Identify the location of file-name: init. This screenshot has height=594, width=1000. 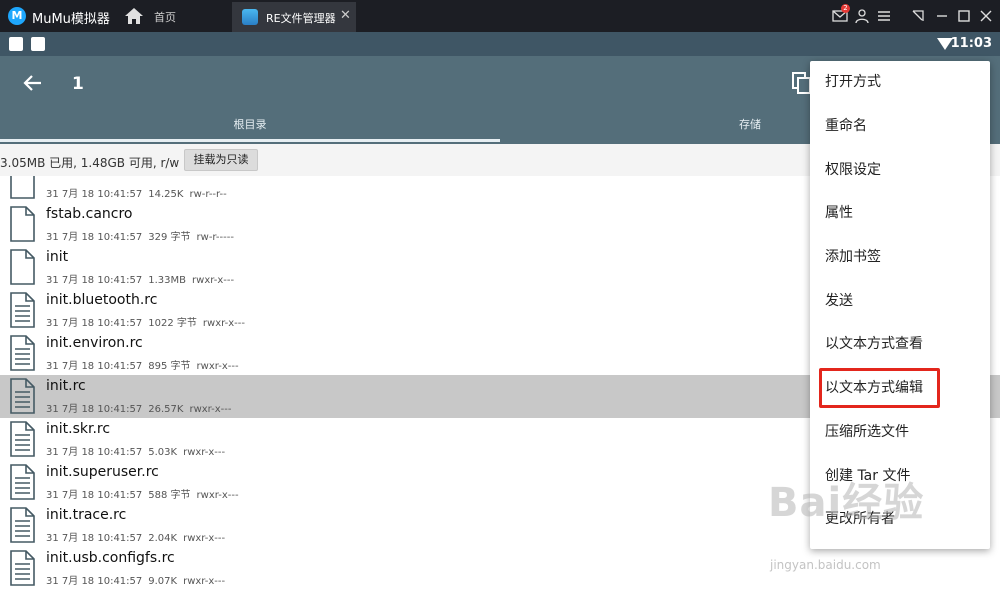
(57, 257).